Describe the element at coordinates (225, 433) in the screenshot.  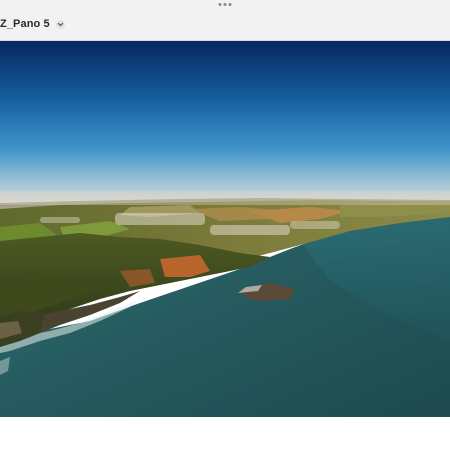
I see `bottom-area` at that location.